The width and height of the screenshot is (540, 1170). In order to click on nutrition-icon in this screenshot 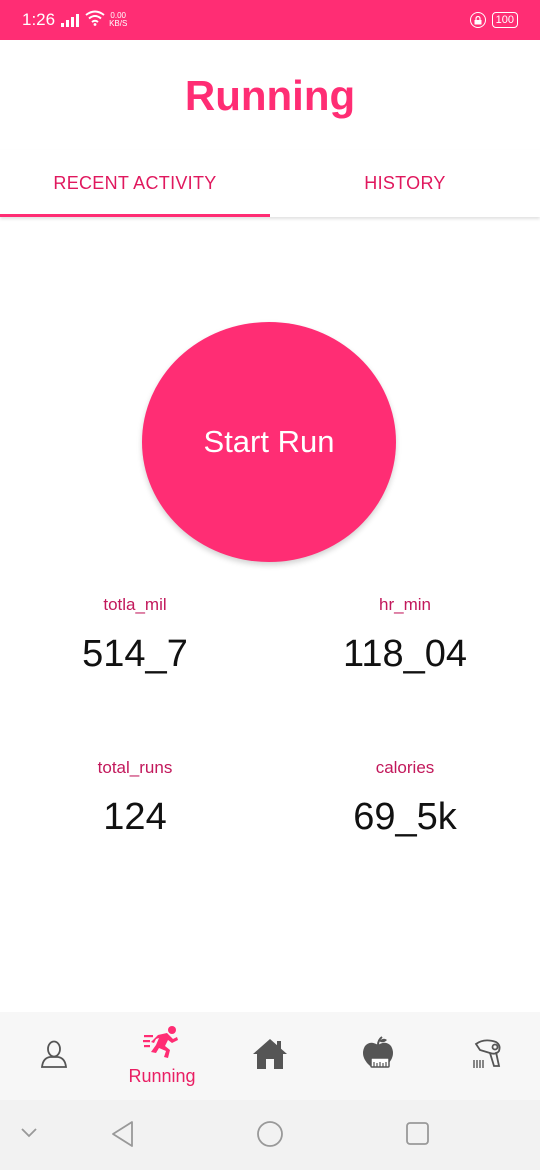, I will do `click(378, 1056)`.